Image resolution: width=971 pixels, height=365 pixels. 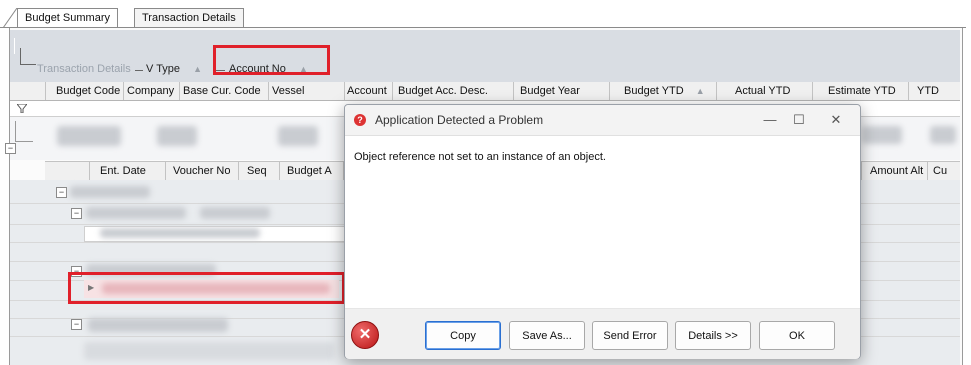 I want to click on col-header-company: Company, so click(x=152, y=91).